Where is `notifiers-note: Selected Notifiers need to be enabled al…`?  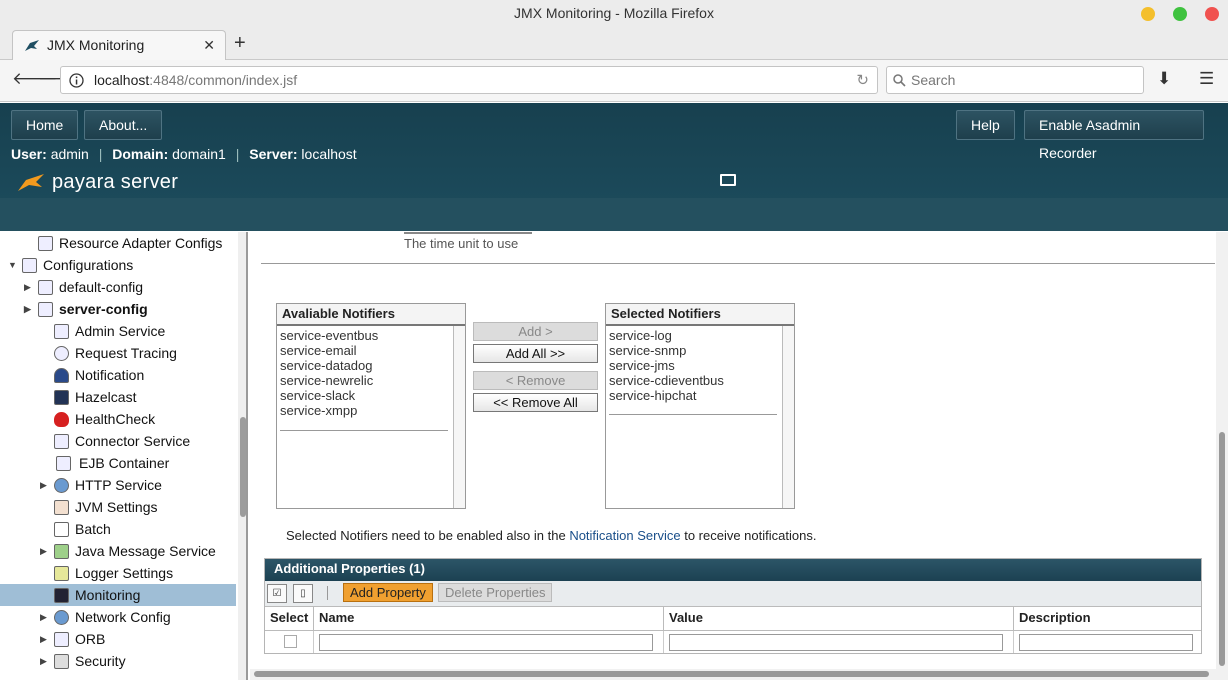
notifiers-note: Selected Notifiers need to be enabled al… is located at coordinates (551, 535).